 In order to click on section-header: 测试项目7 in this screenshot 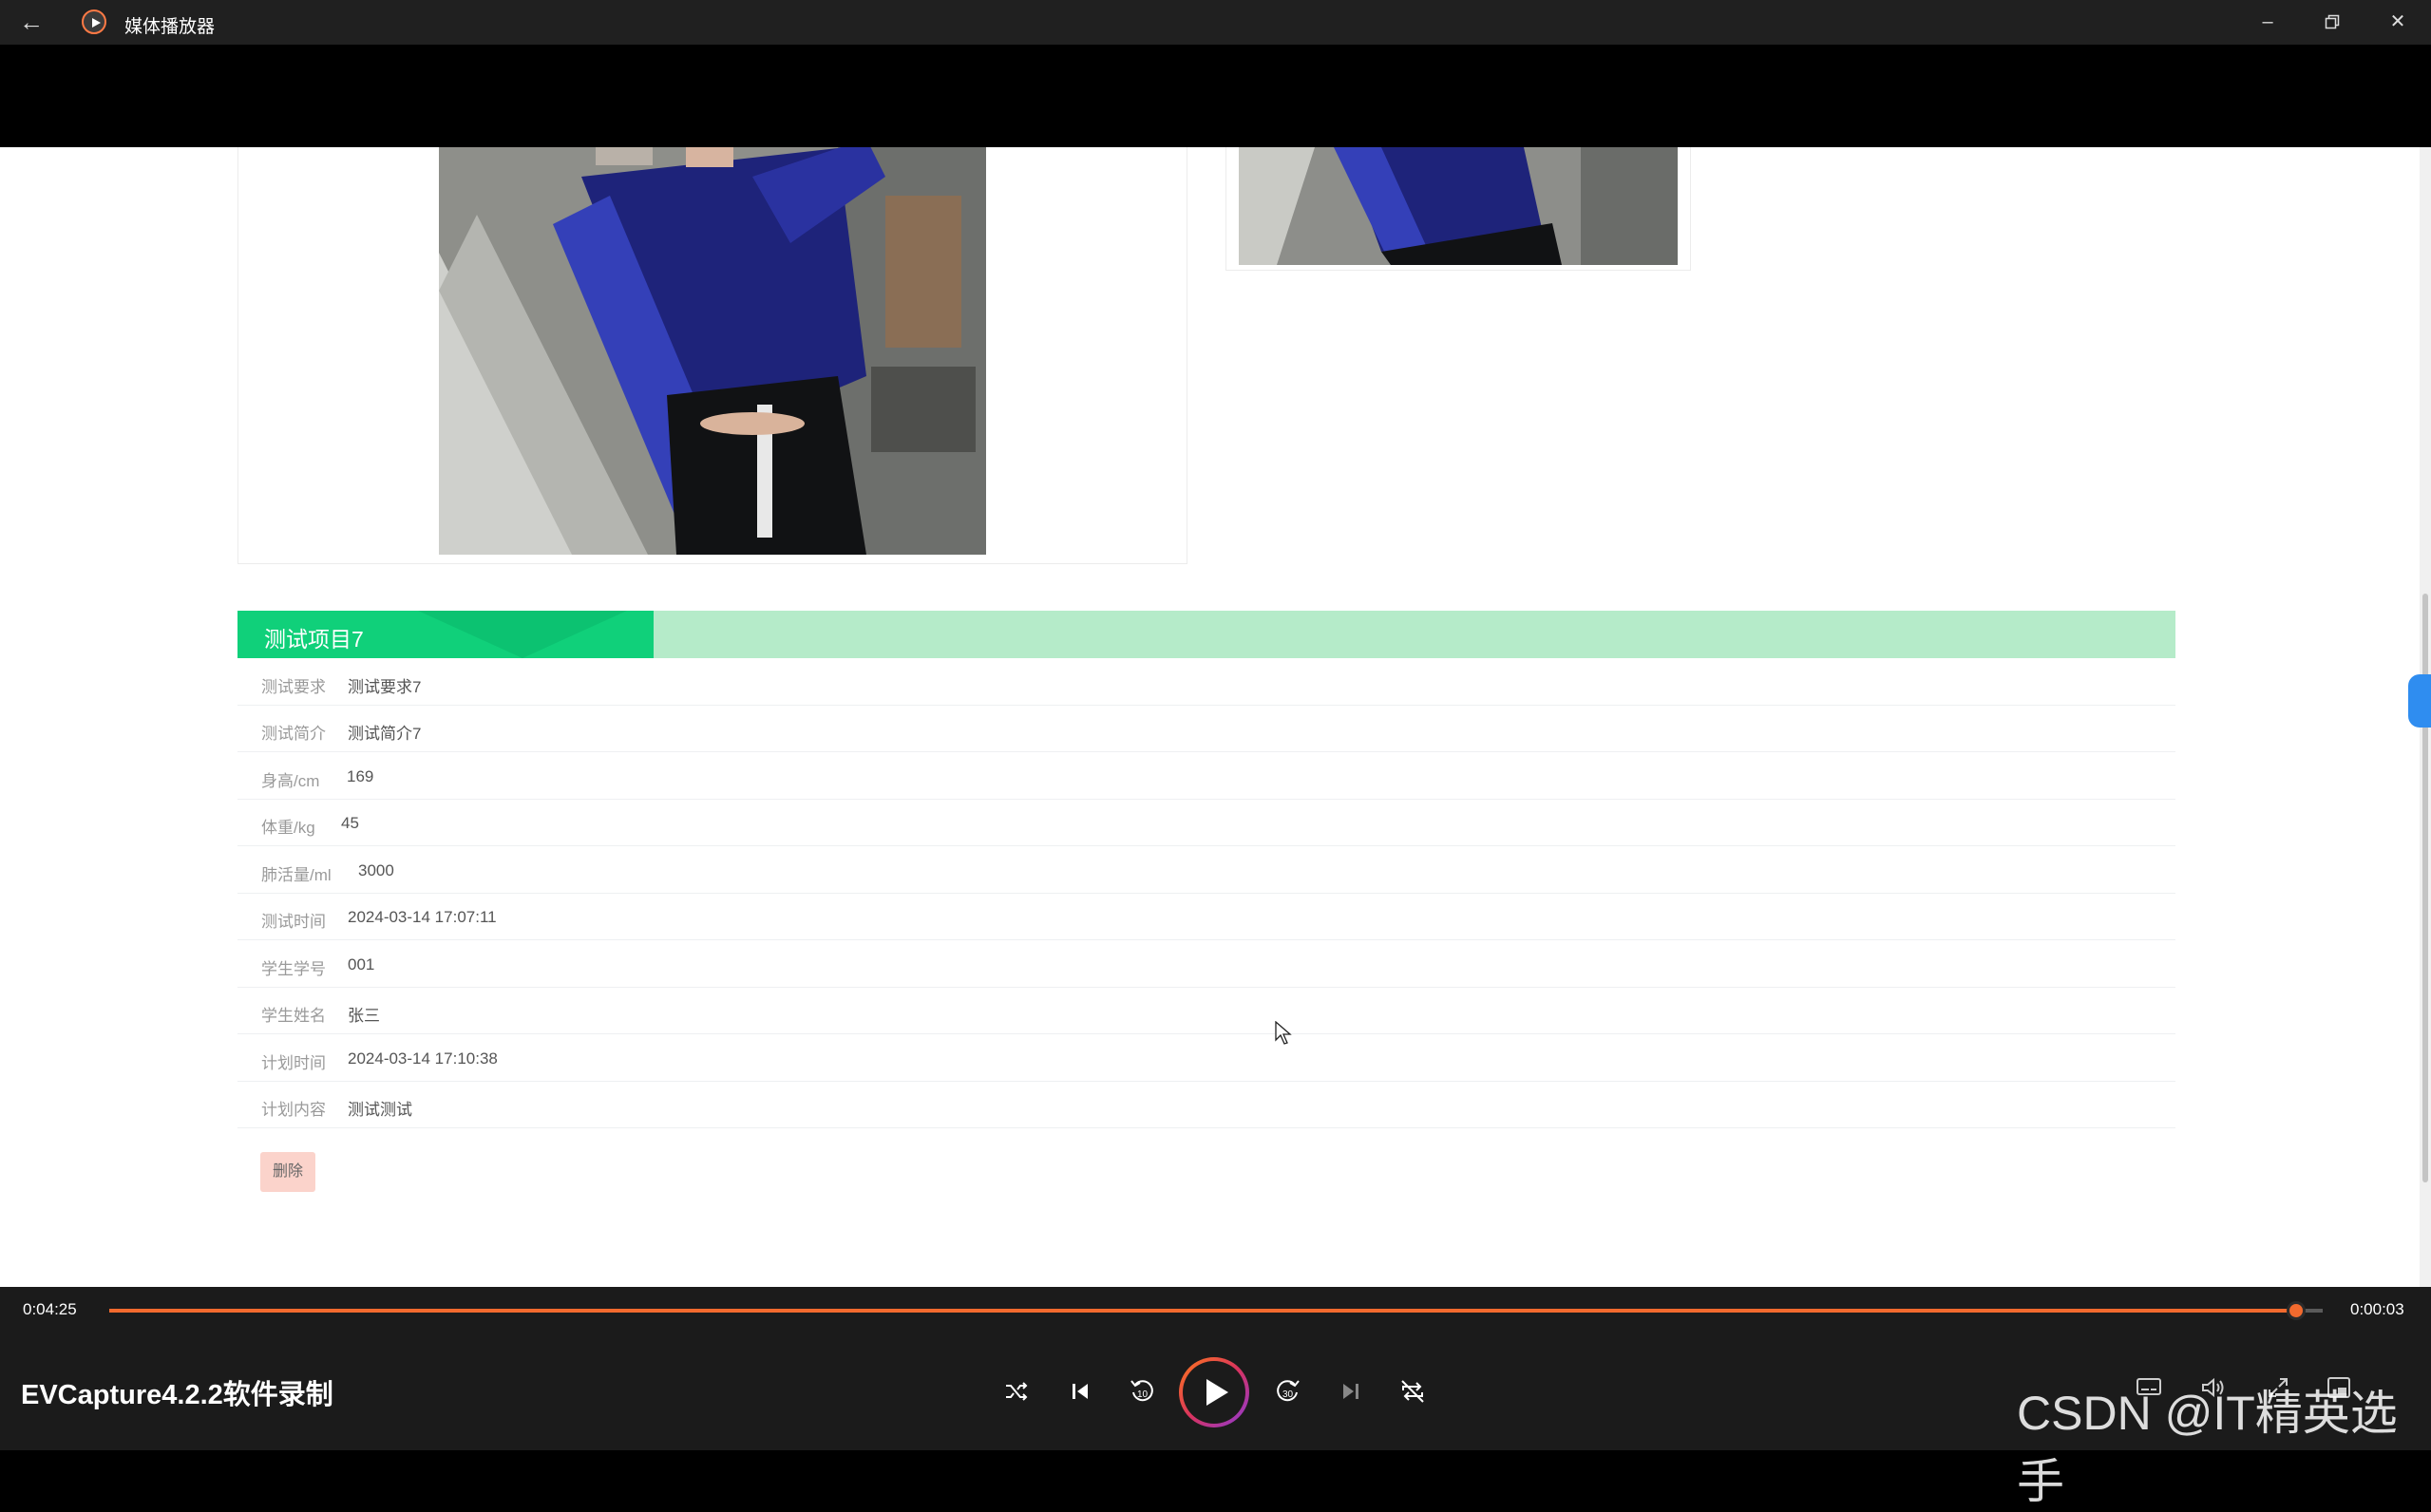, I will do `click(1206, 635)`.